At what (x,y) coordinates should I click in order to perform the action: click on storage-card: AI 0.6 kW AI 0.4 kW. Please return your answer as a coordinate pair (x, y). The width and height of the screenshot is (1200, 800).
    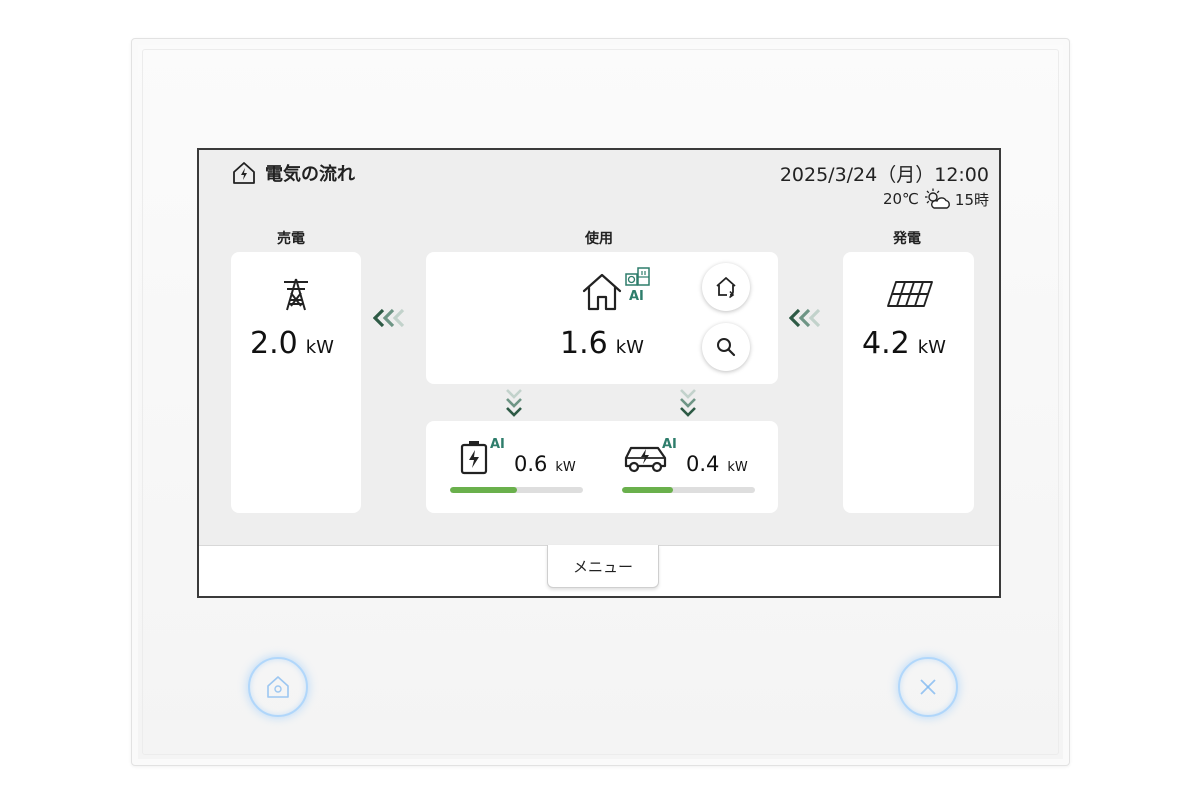
    Looking at the image, I should click on (602, 467).